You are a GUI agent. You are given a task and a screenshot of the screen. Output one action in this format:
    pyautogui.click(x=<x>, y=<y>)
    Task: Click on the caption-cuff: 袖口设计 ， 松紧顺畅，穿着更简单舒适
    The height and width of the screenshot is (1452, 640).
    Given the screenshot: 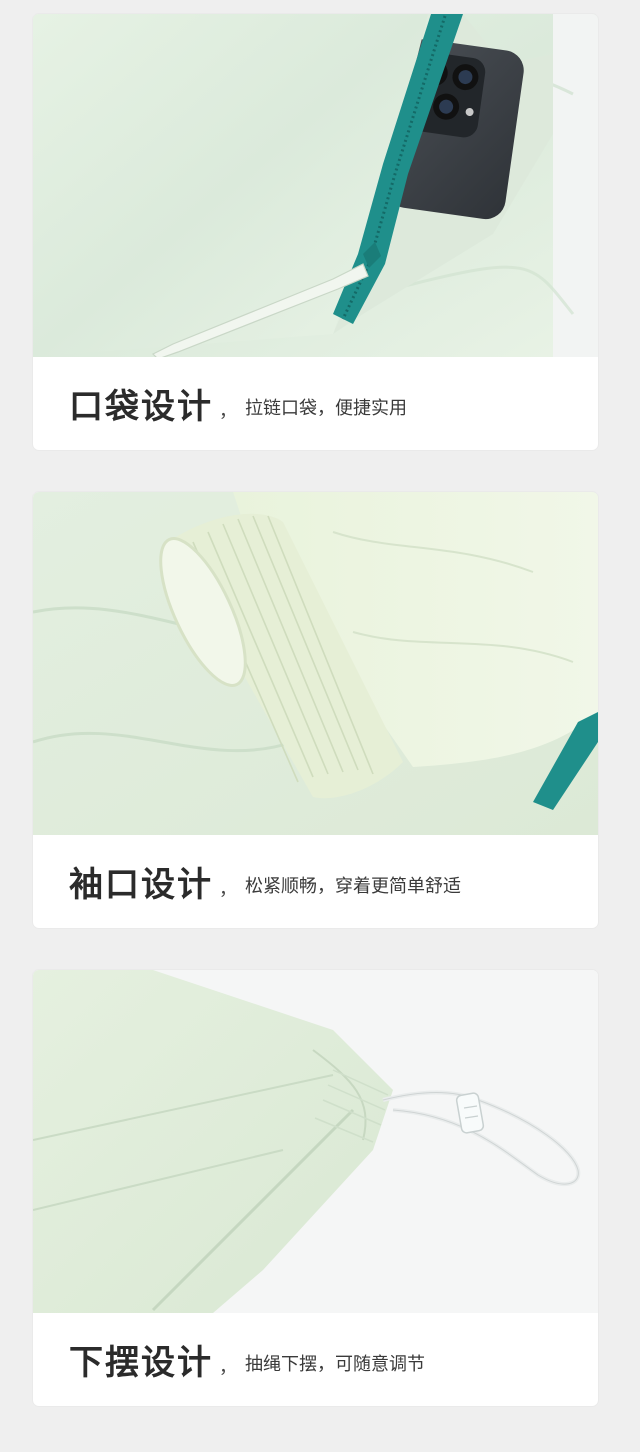 What is the action you would take?
    pyautogui.click(x=315, y=881)
    